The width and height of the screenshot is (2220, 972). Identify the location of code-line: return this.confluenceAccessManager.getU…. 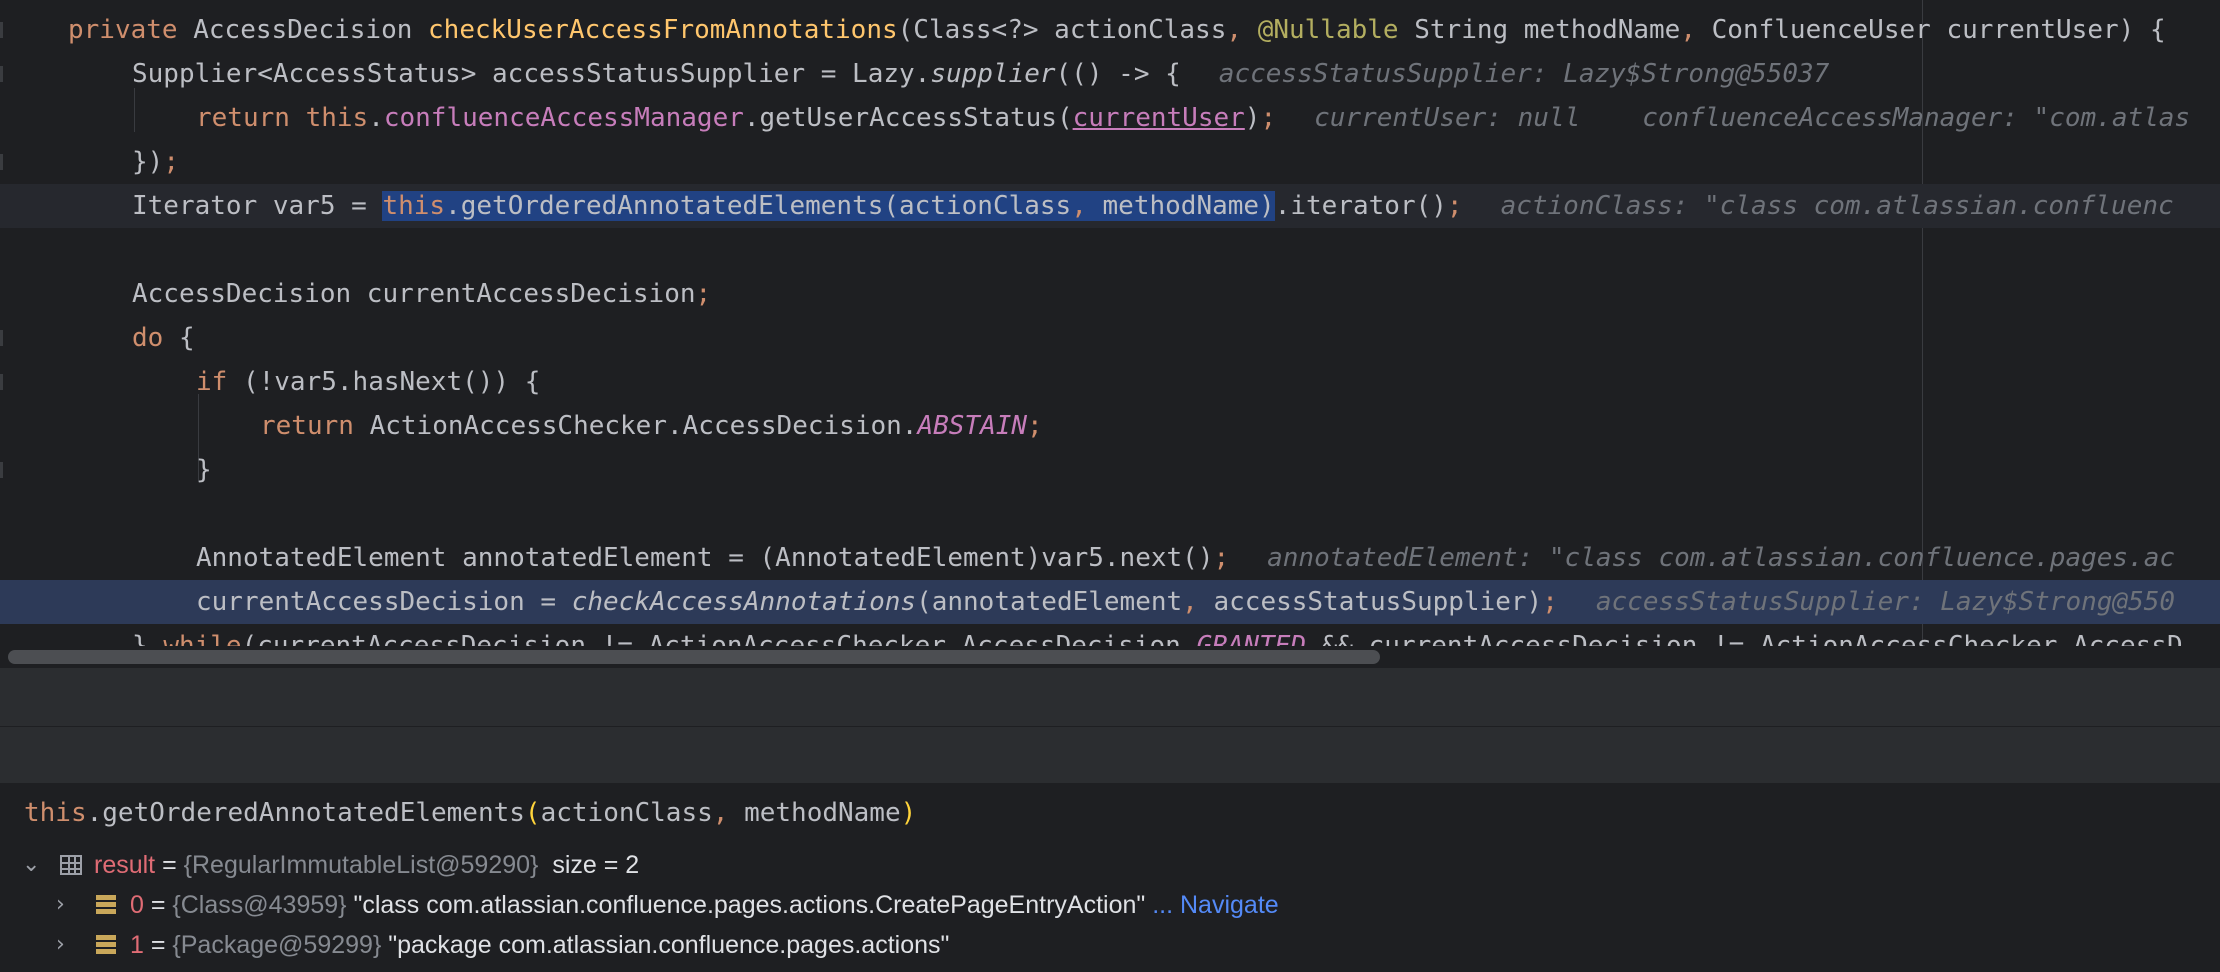
(1110, 118).